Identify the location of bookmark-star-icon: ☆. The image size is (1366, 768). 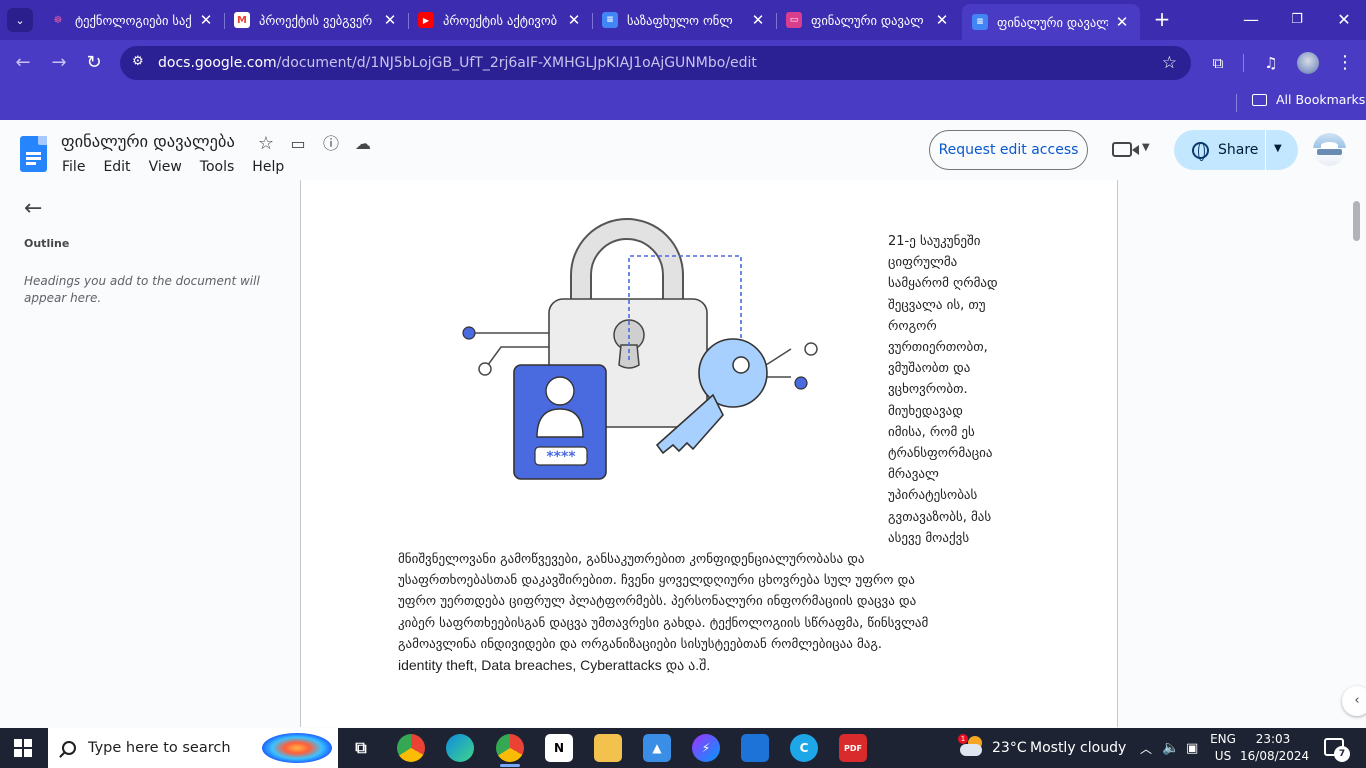
(1169, 63).